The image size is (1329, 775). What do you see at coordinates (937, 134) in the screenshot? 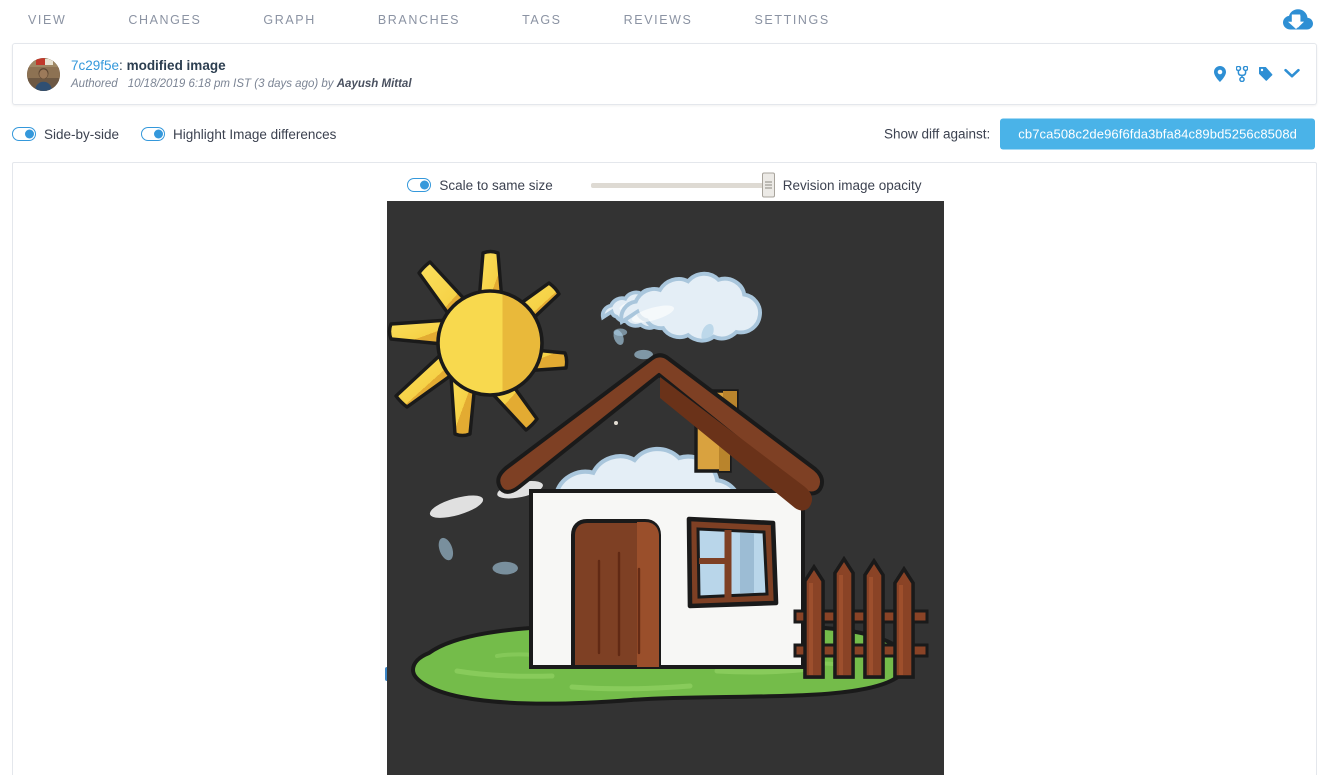
I see `show-diff-against-label: Show diff against:` at bounding box center [937, 134].